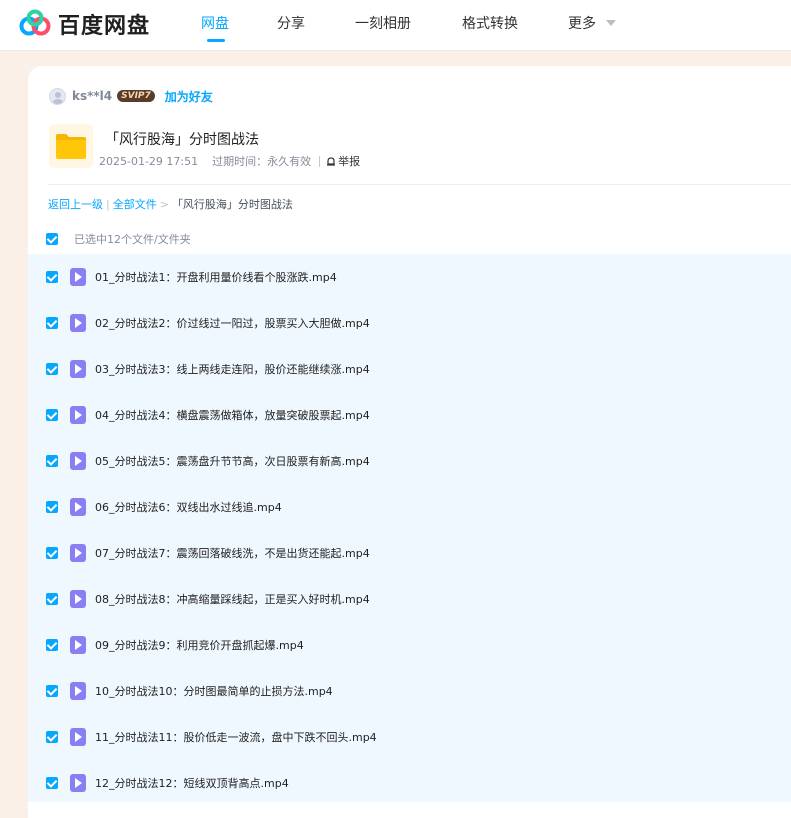 The height and width of the screenshot is (818, 791). What do you see at coordinates (409, 553) in the screenshot?
I see `file-row: 07_分时战法7：震荡回落破线洗，不是出货还能起.mp4` at bounding box center [409, 553].